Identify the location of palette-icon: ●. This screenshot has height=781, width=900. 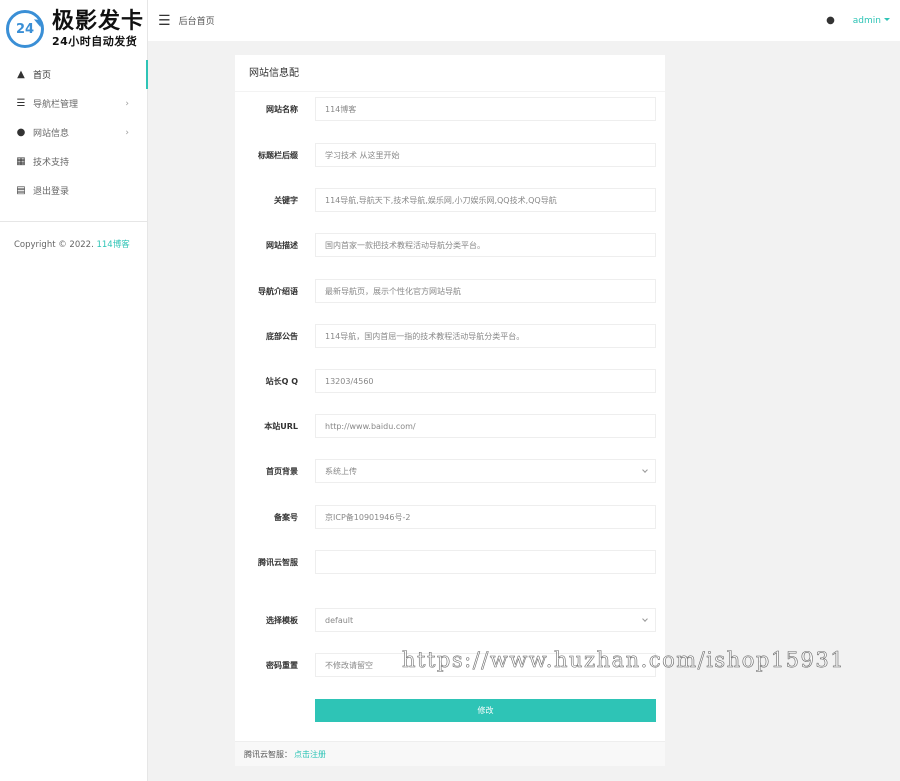
(21, 132).